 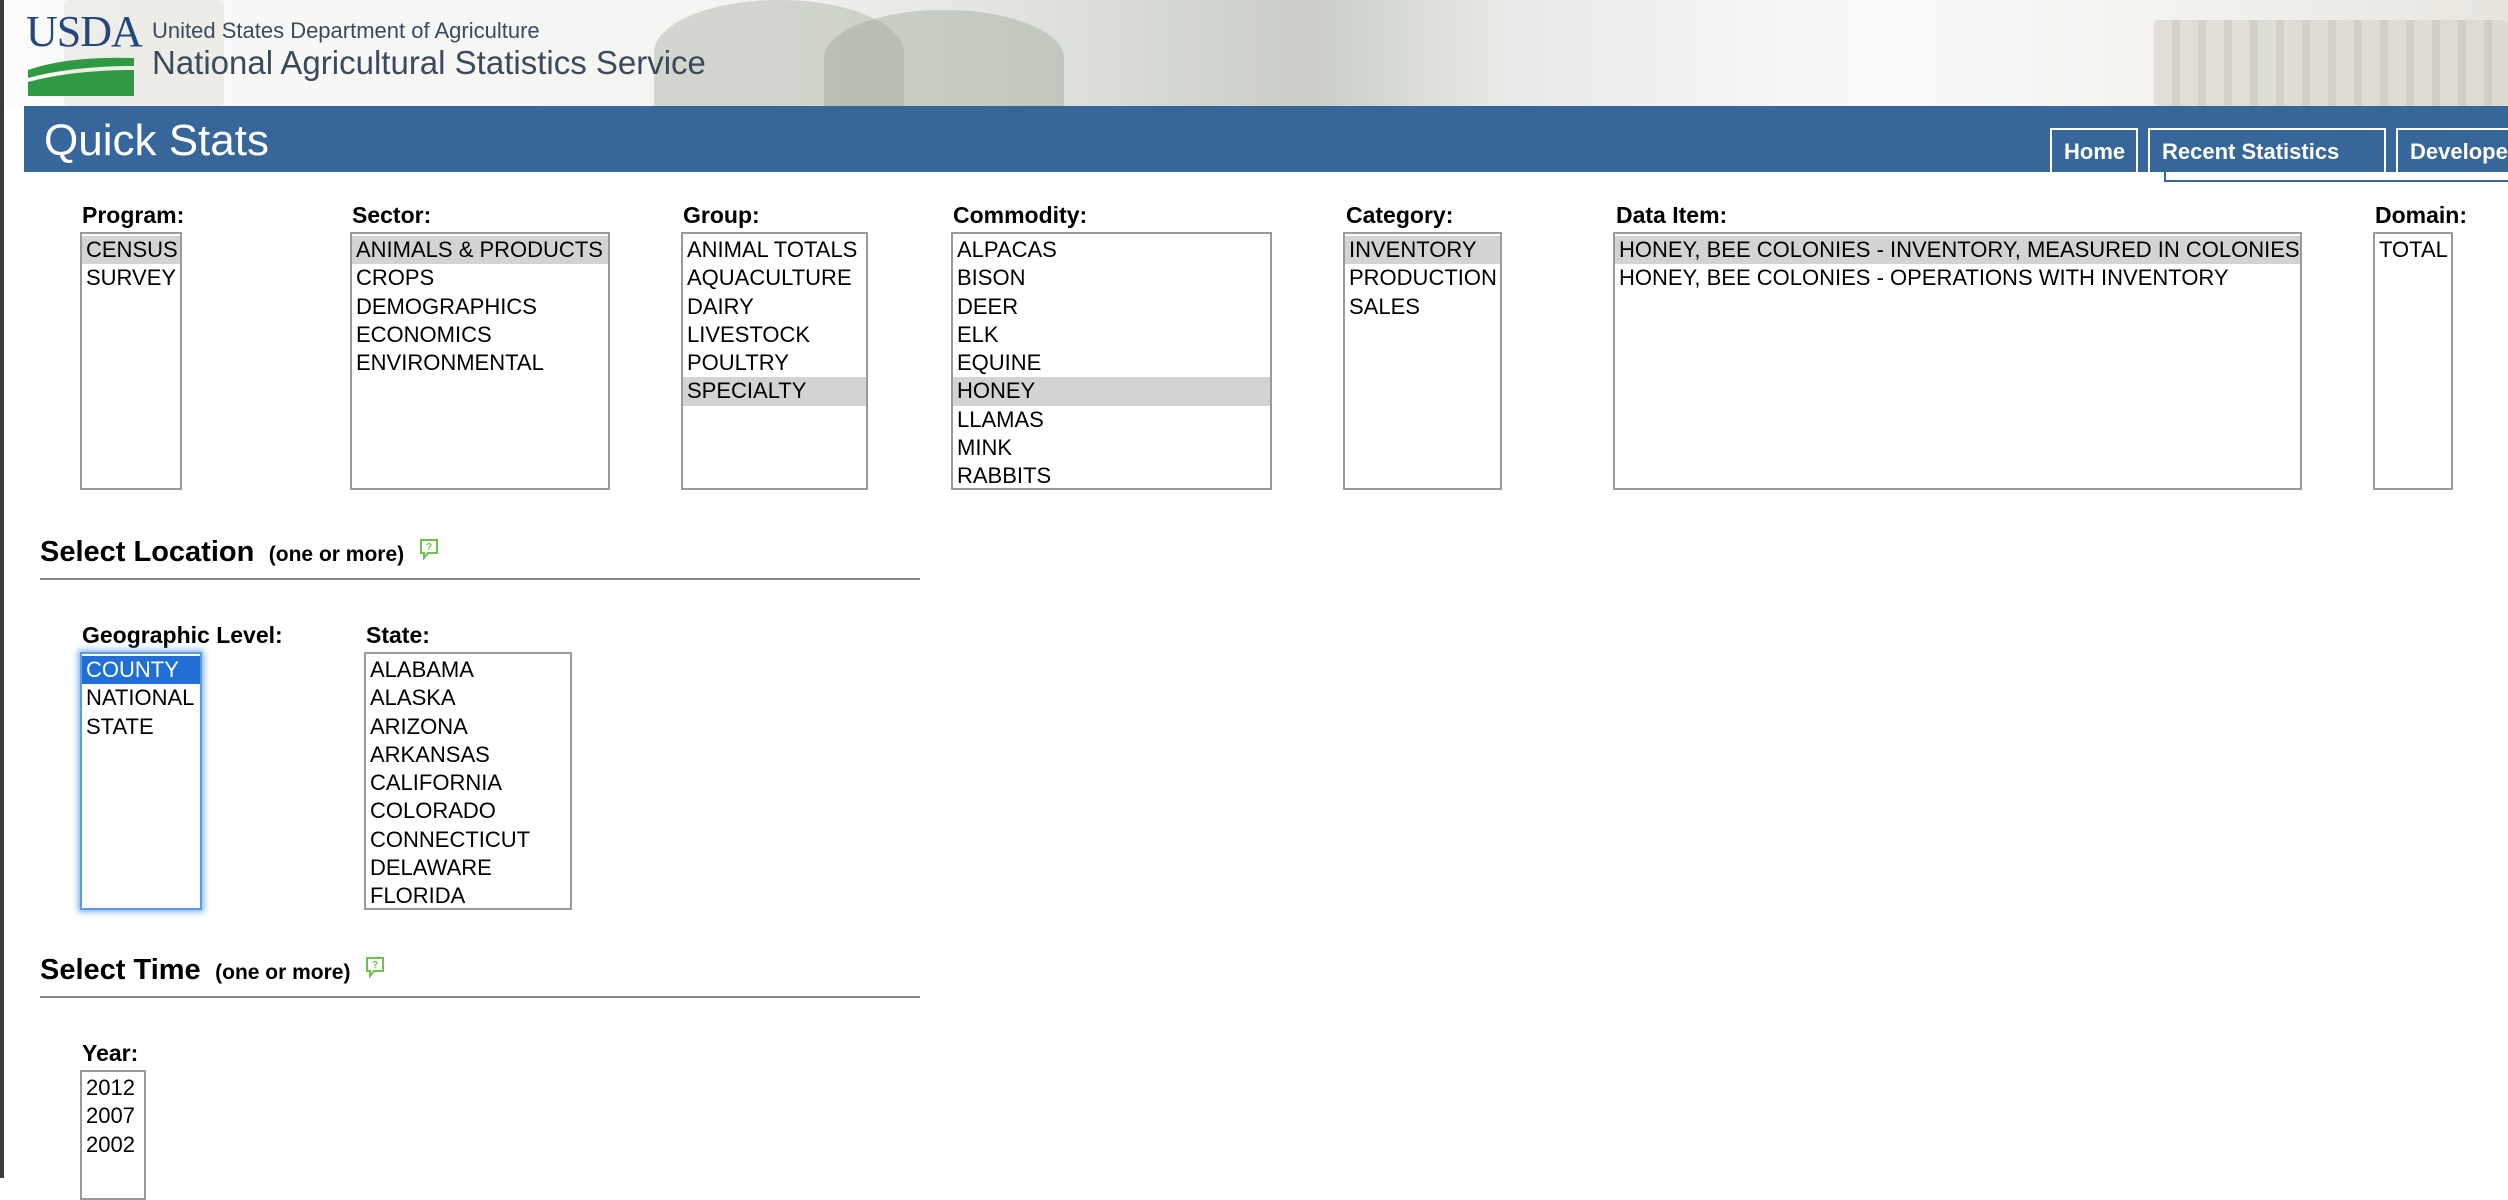 What do you see at coordinates (774, 250) in the screenshot?
I see `group-option: ANIMAL TOTALS` at bounding box center [774, 250].